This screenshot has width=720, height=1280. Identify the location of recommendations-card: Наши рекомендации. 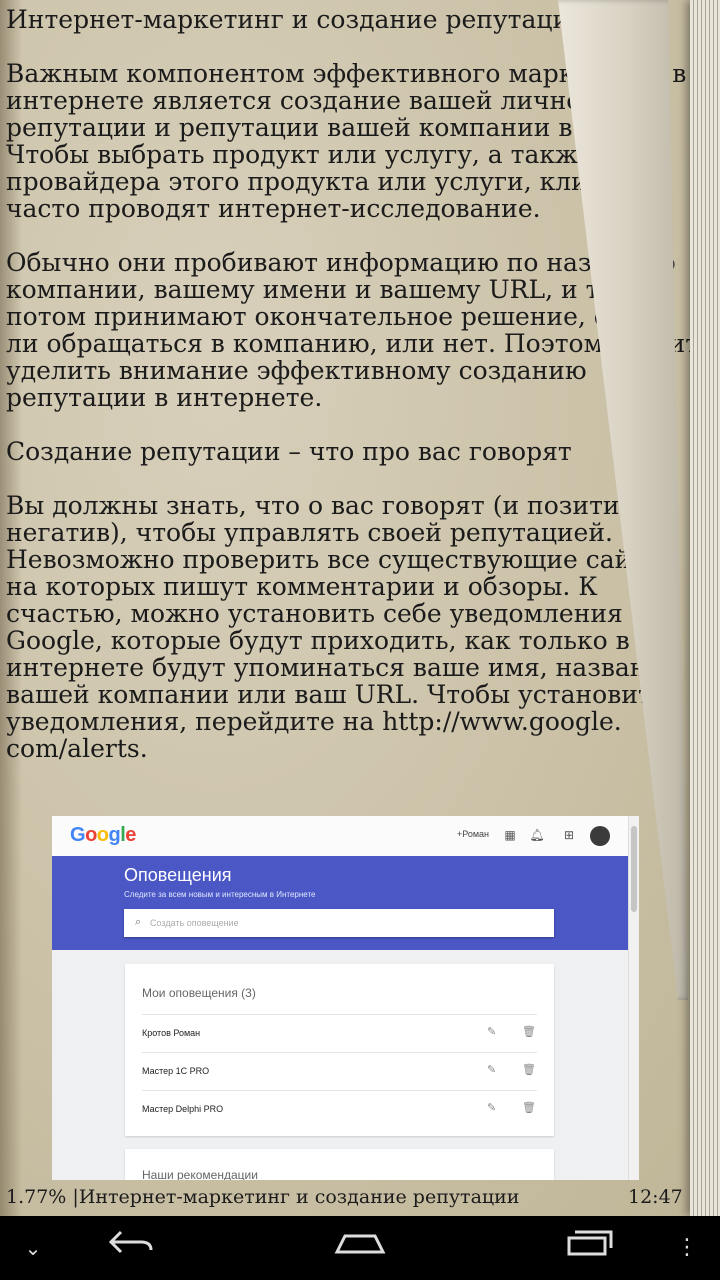
(339, 1164).